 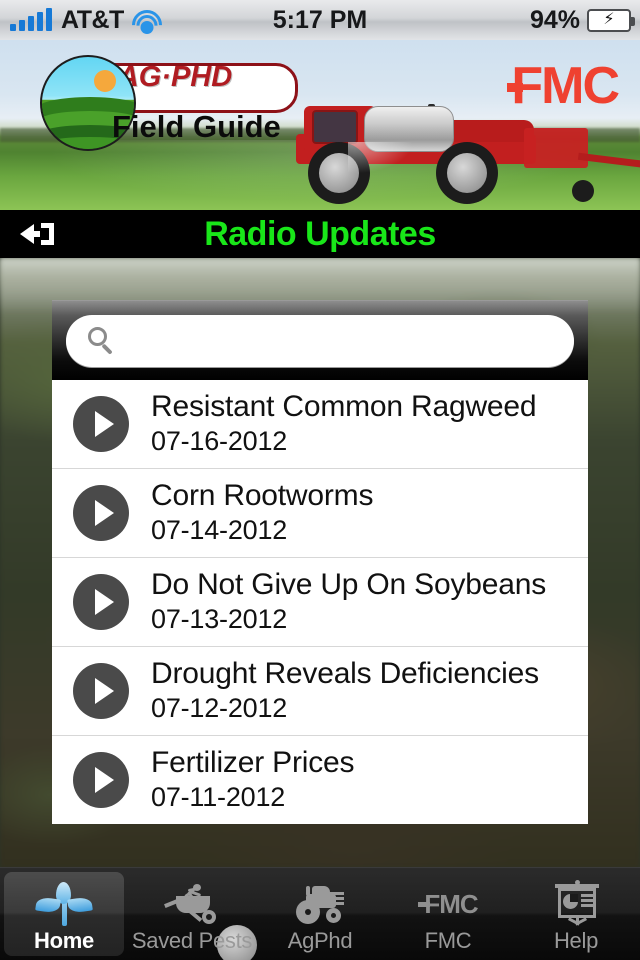 I want to click on list-item: Fertilizer Prices 07-11-2012, so click(x=320, y=780).